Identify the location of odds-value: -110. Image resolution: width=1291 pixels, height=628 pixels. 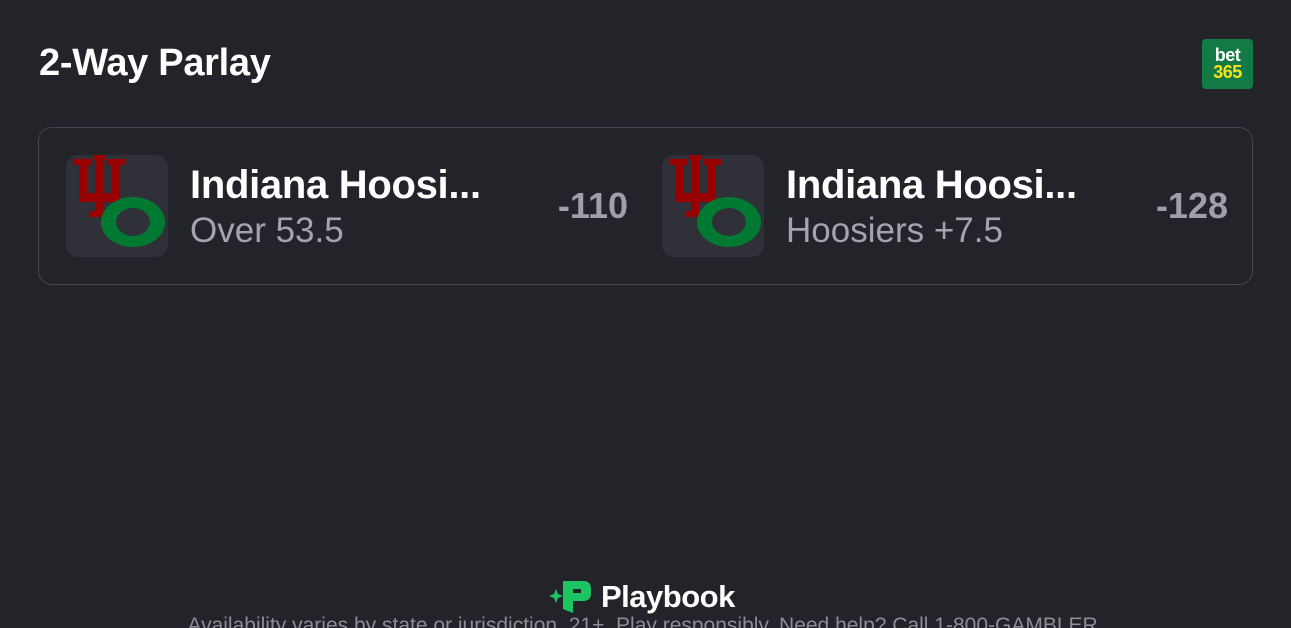
(592, 205).